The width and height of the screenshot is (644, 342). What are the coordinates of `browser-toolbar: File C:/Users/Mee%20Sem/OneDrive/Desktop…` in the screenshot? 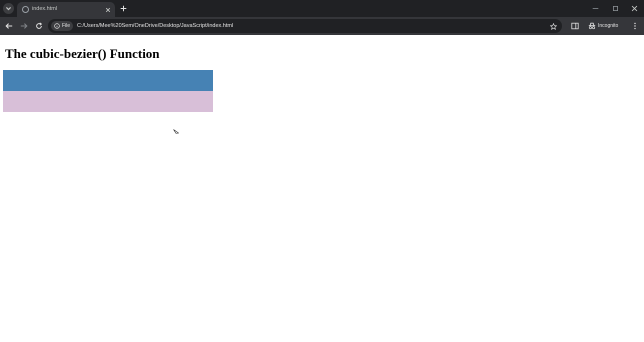 It's located at (322, 26).